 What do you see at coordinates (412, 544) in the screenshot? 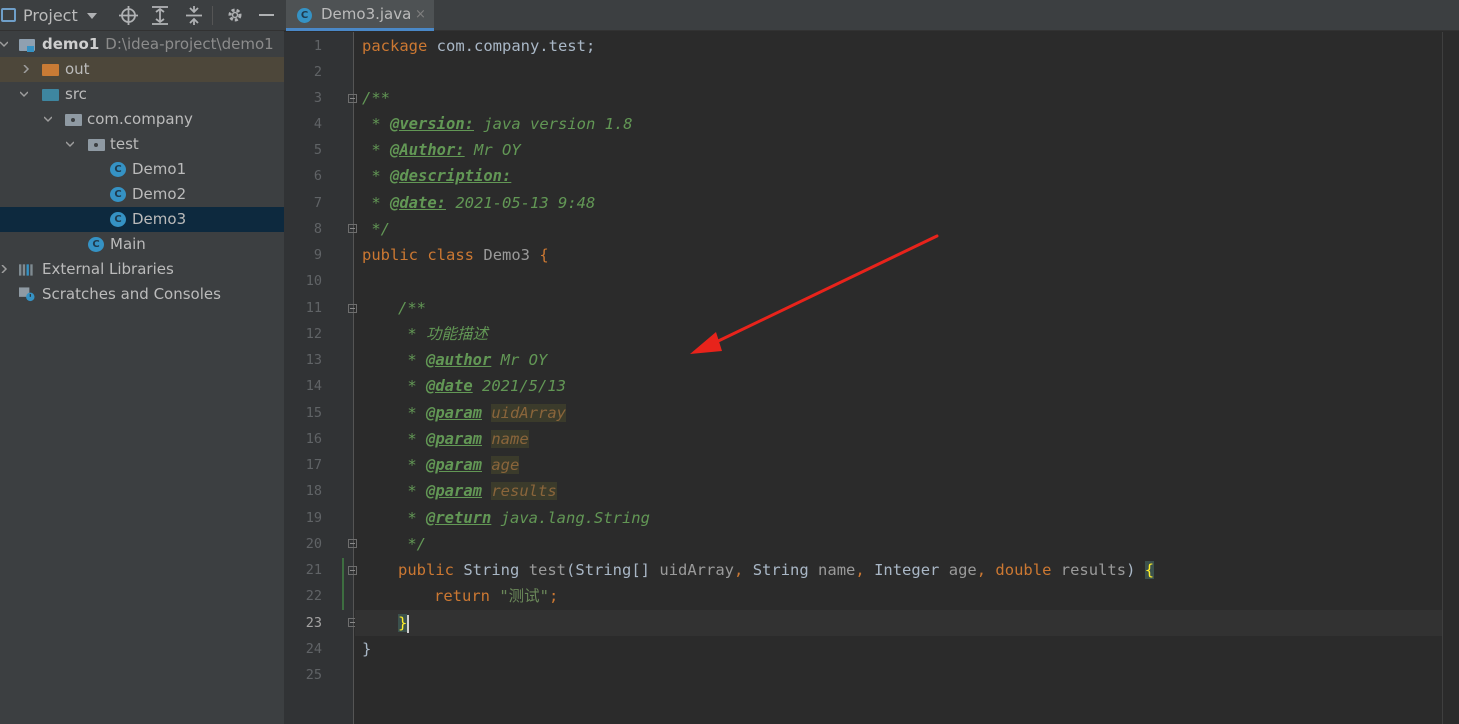
I see `code-line-20: */` at bounding box center [412, 544].